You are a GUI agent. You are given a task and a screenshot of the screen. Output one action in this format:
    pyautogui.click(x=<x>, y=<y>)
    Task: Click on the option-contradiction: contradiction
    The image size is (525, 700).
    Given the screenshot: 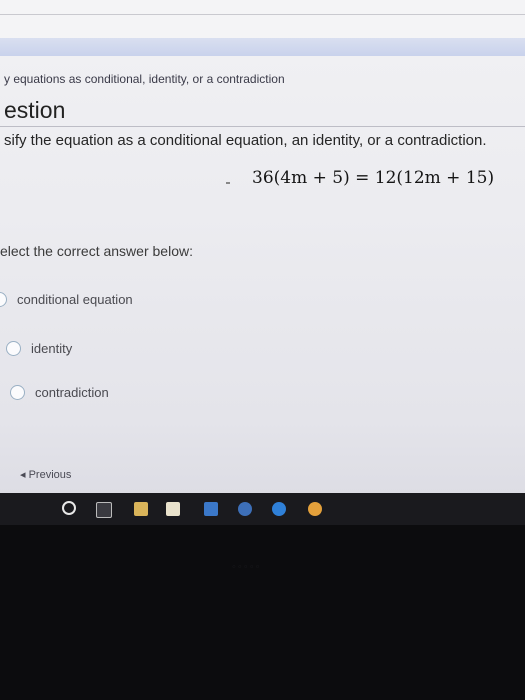 What is the action you would take?
    pyautogui.click(x=59, y=392)
    